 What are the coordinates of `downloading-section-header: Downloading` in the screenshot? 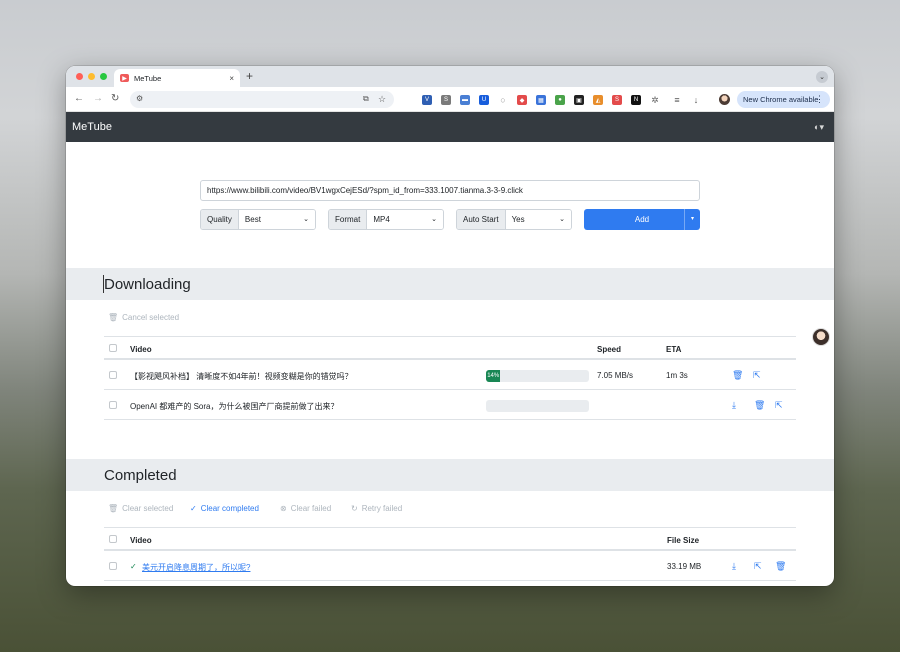 It's located at (450, 284).